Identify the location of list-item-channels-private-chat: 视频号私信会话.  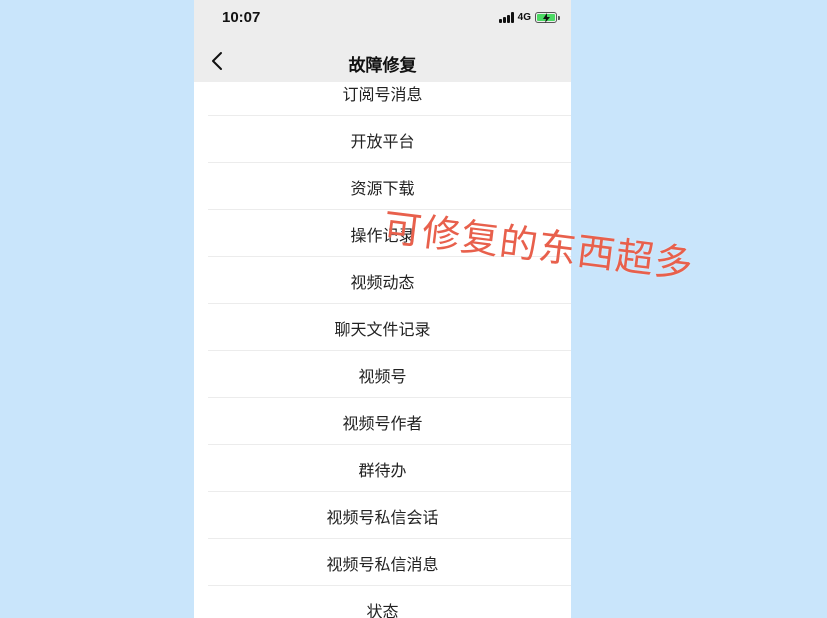
(382, 515).